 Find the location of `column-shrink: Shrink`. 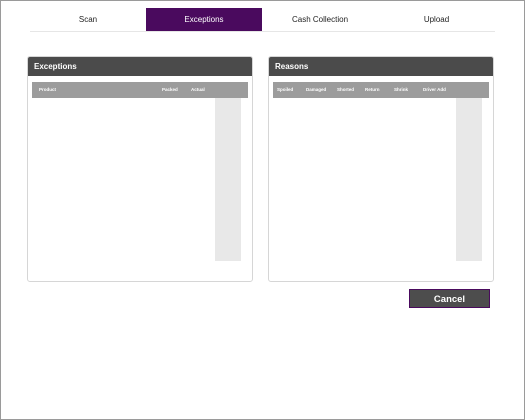

column-shrink: Shrink is located at coordinates (401, 90).